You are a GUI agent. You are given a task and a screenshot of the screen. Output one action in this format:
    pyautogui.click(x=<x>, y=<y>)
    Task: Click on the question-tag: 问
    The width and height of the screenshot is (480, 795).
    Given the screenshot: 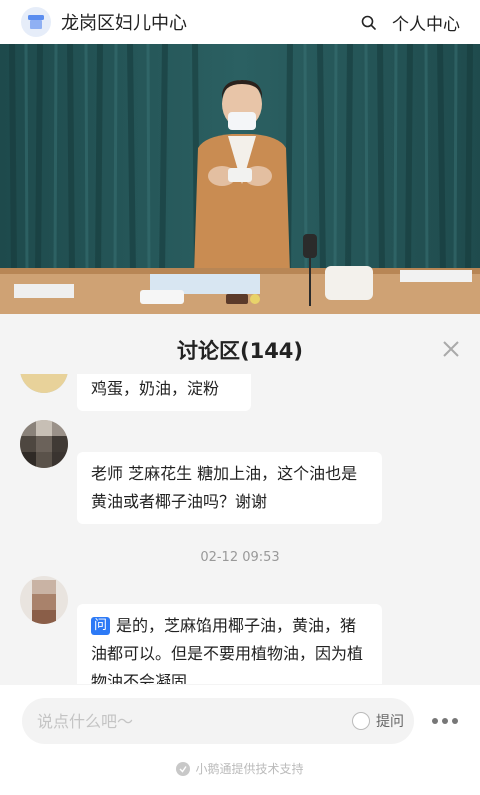 What is the action you would take?
    pyautogui.click(x=101, y=626)
    